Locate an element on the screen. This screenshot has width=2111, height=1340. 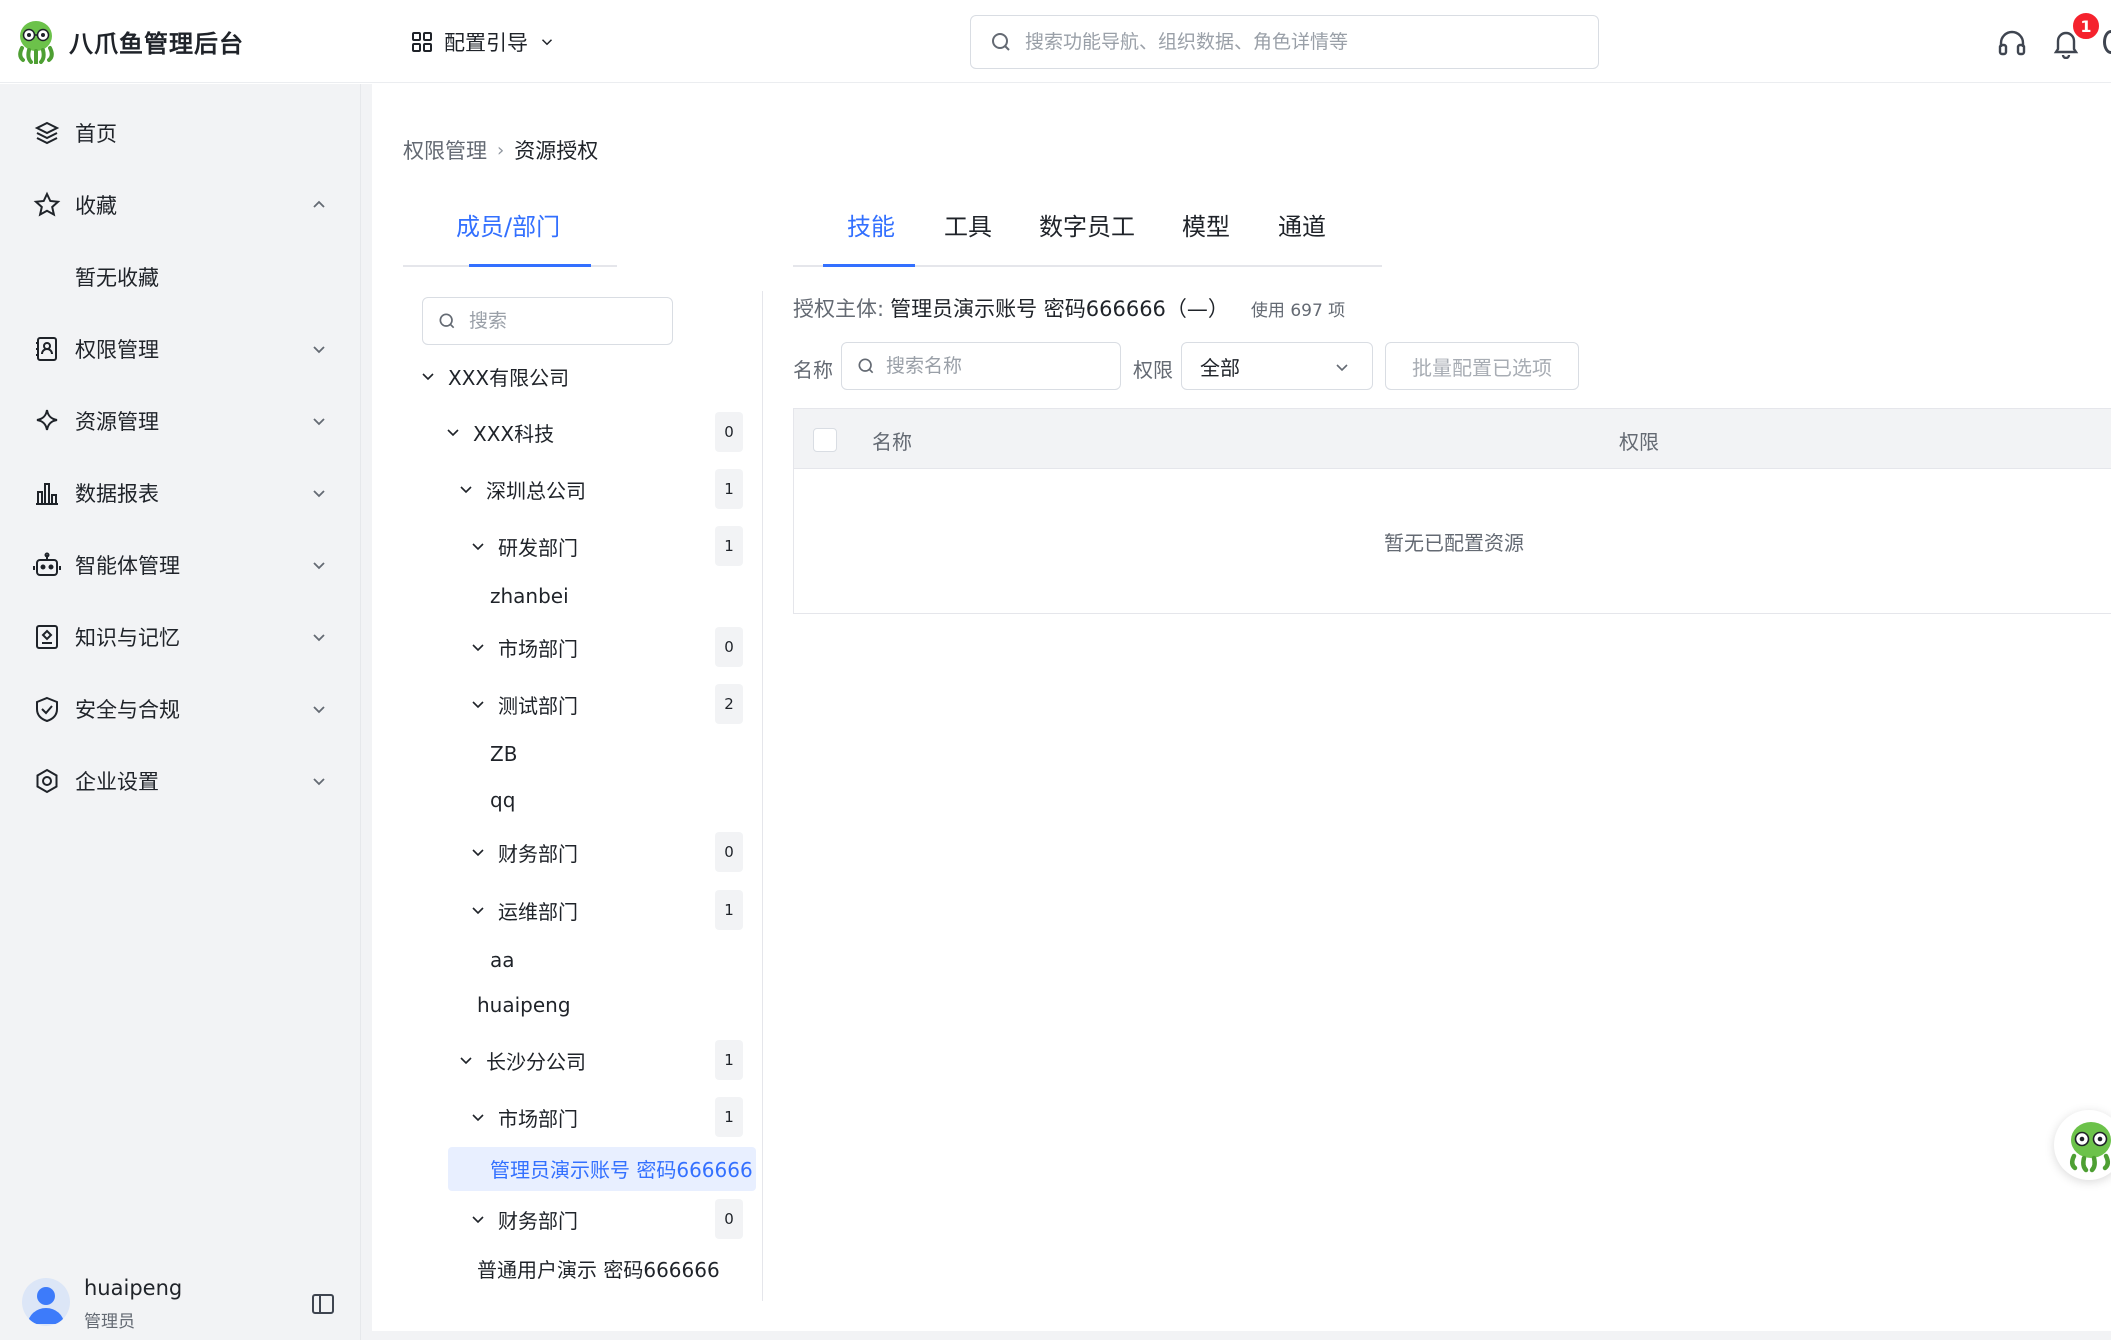
tree-node: ZB is located at coordinates (503, 754).